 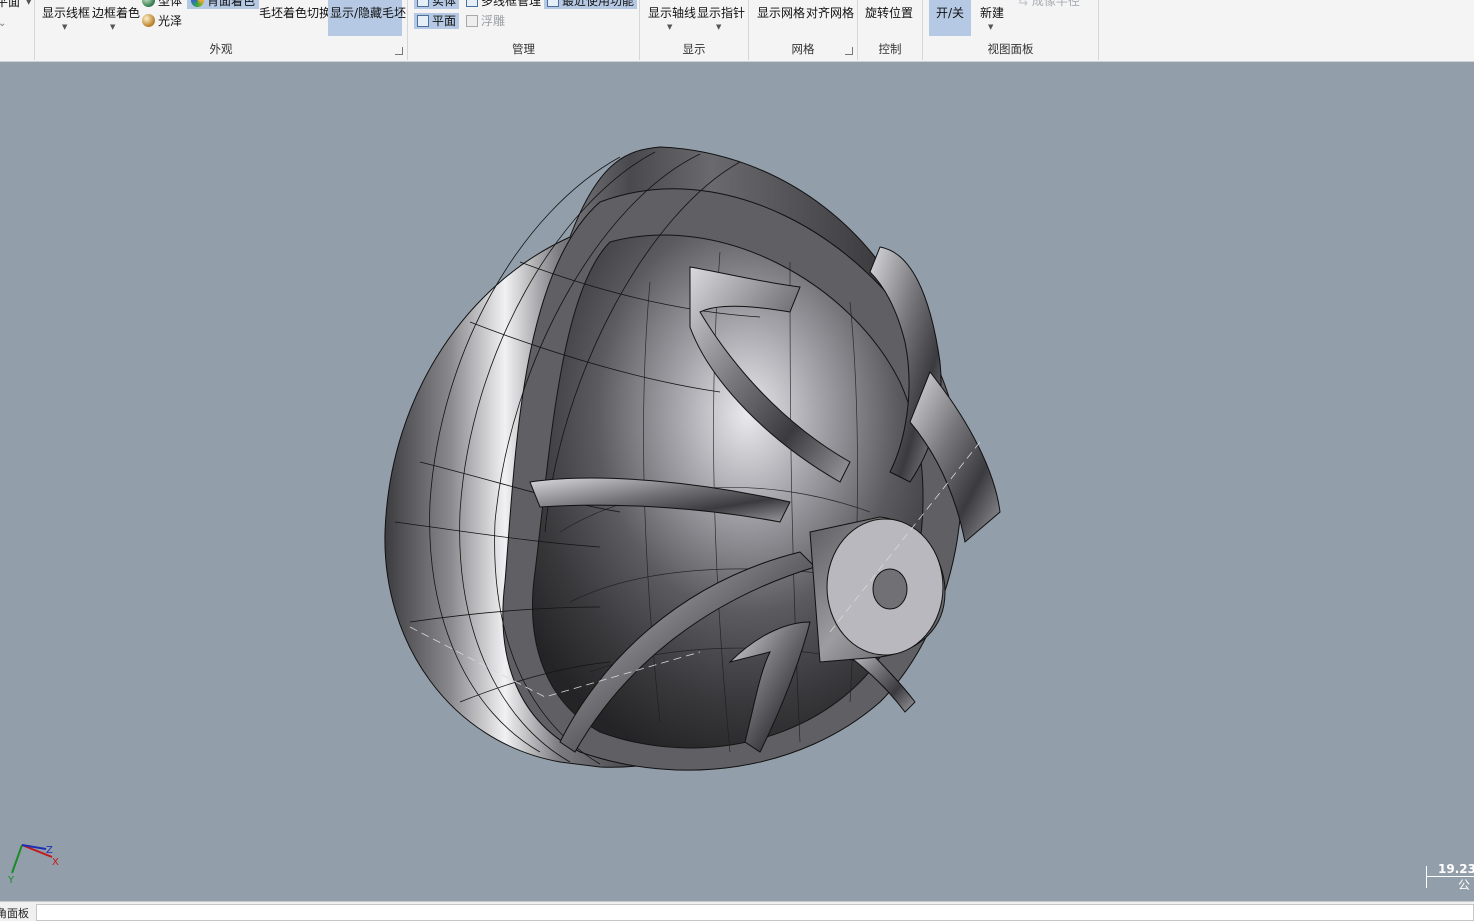 What do you see at coordinates (889, 13) in the screenshot?
I see `rotate-position-button: 旋转位置` at bounding box center [889, 13].